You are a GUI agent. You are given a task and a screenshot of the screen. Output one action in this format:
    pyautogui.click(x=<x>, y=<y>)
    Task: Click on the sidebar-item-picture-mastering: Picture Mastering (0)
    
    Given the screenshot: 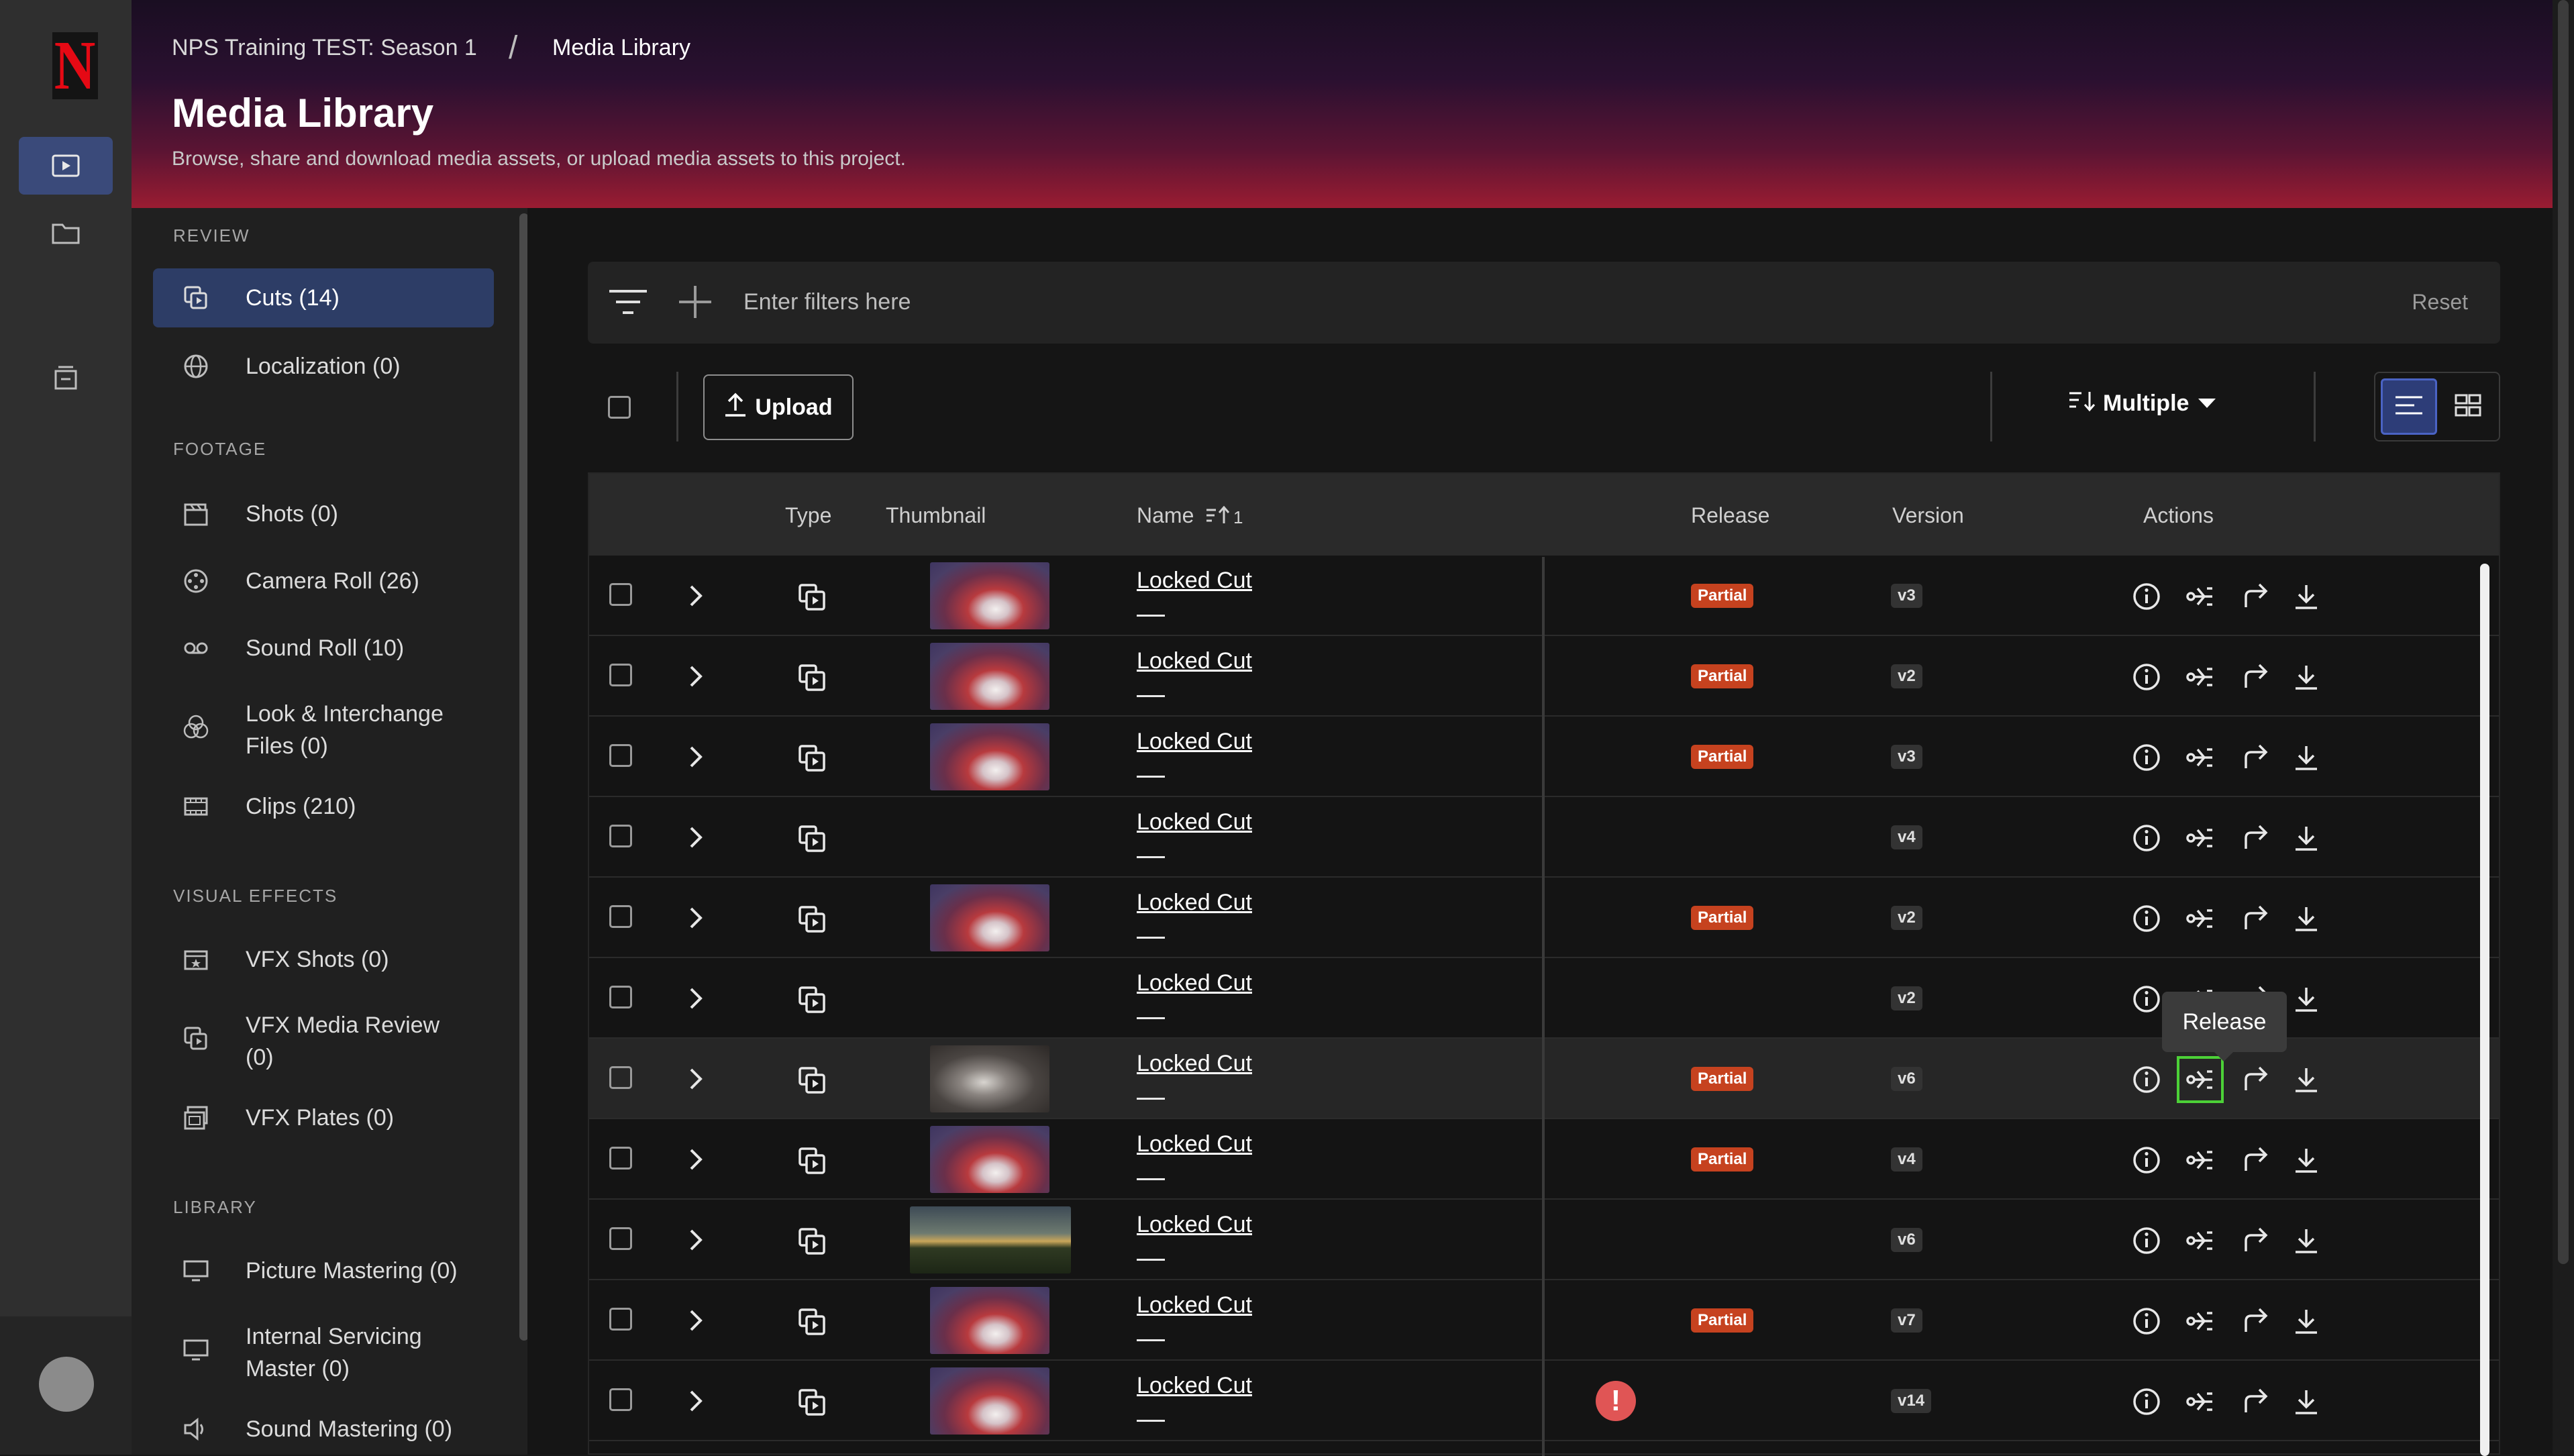 What is the action you would take?
    pyautogui.click(x=323, y=1270)
    